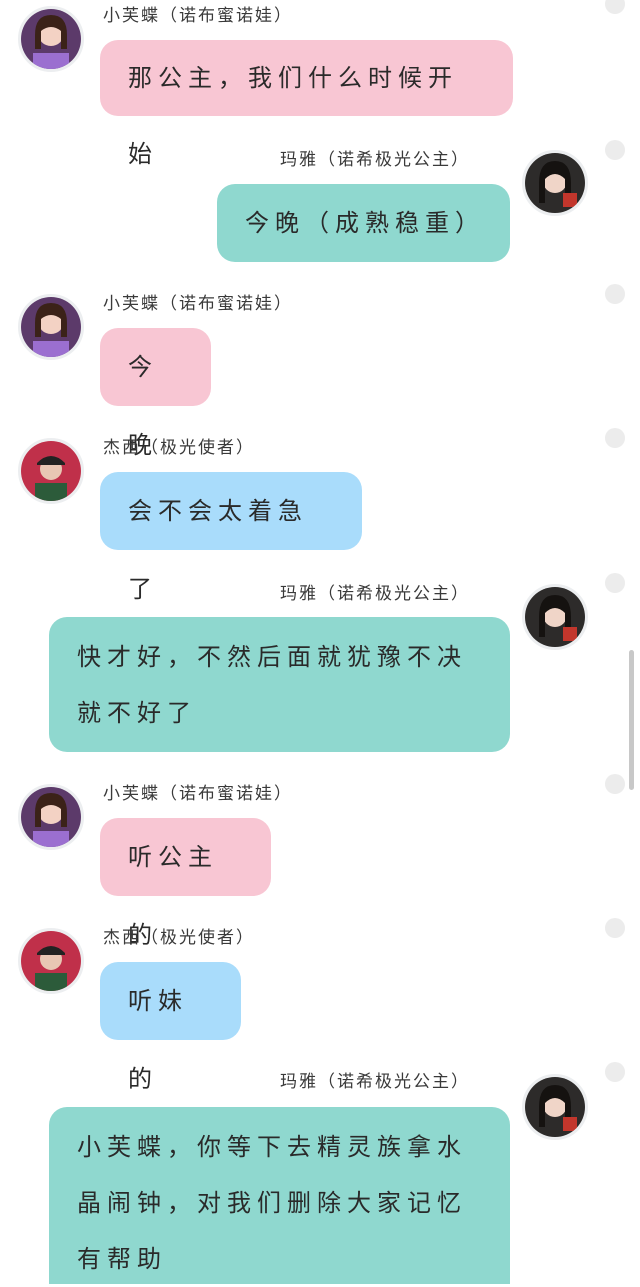  I want to click on message-bubble: 小芙蝶，你等下去精灵族拿水 晶闹钟，对我们删除大家记忆 有帮助, so click(279, 1195).